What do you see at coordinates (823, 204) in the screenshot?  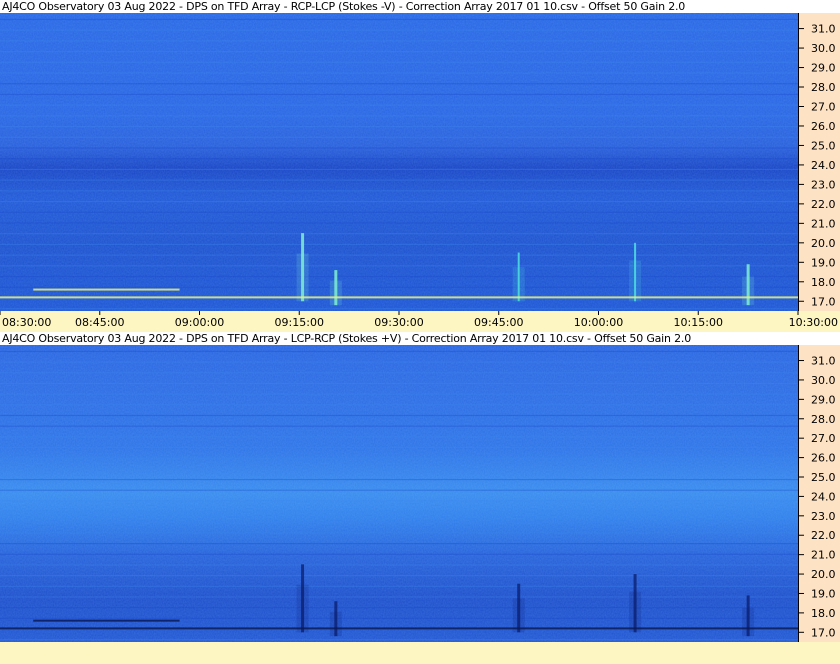 I see `top-frequency-tick-label: 22.0` at bounding box center [823, 204].